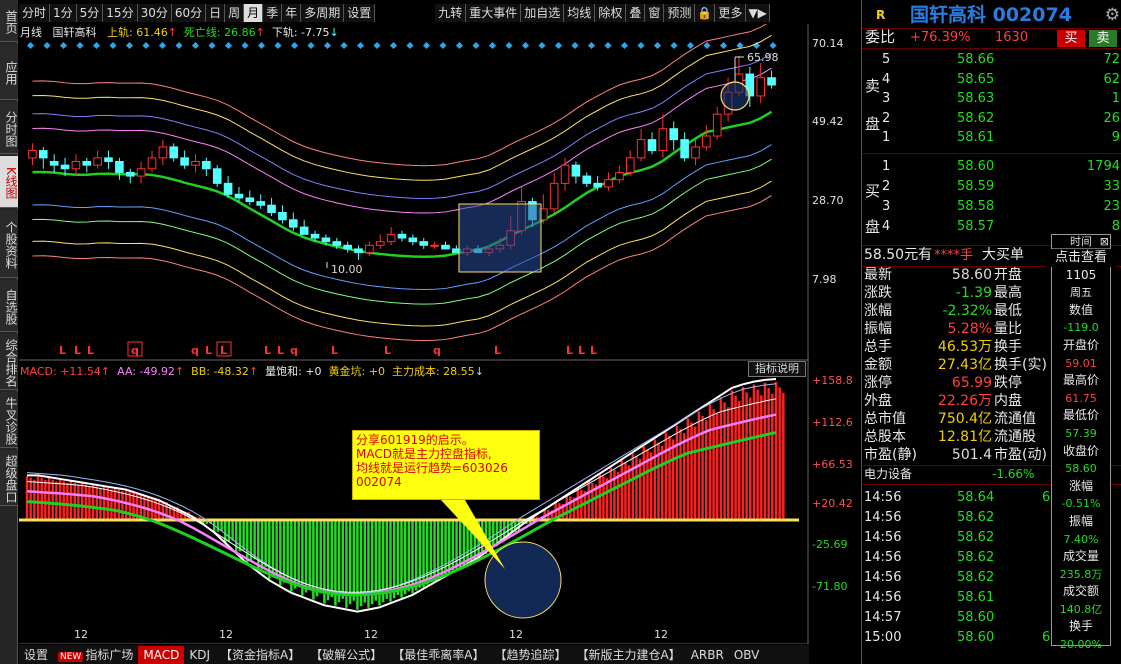 Image resolution: width=1121 pixels, height=664 pixels. What do you see at coordinates (432, 468) in the screenshot?
I see `note-line: 均线就是运行趋势=603026` at bounding box center [432, 468].